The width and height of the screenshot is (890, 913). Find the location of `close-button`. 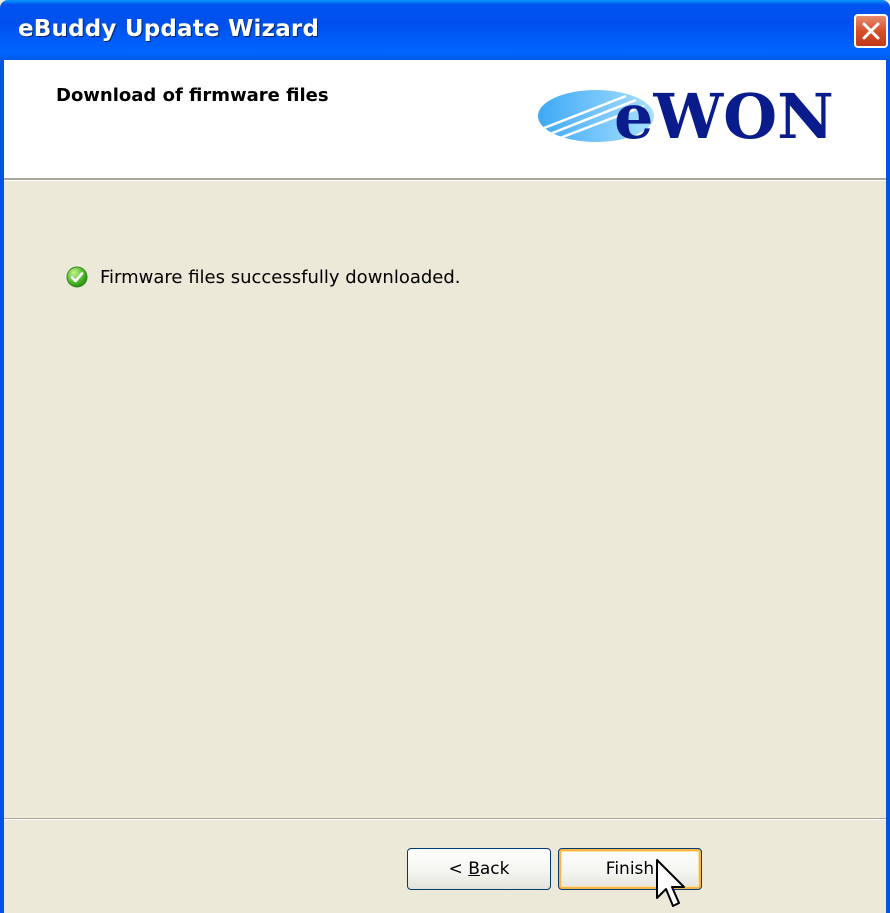

close-button is located at coordinates (871, 31).